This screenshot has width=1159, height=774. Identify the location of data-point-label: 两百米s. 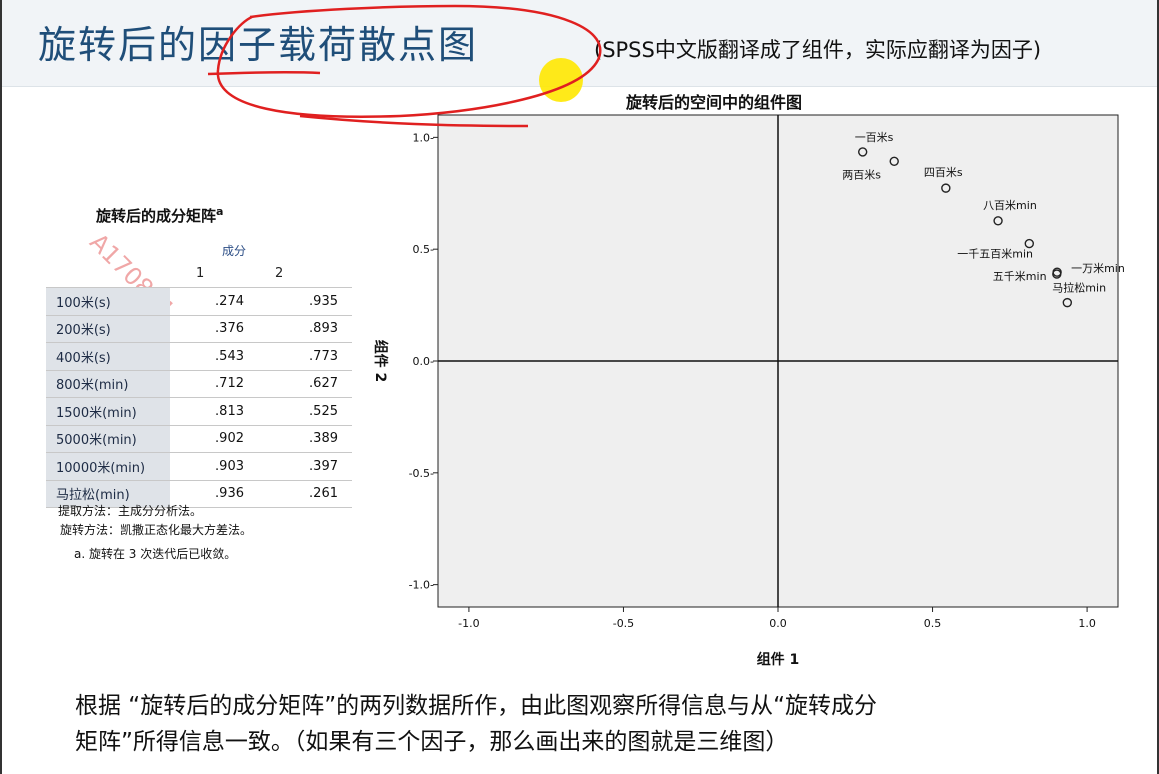
(861, 174).